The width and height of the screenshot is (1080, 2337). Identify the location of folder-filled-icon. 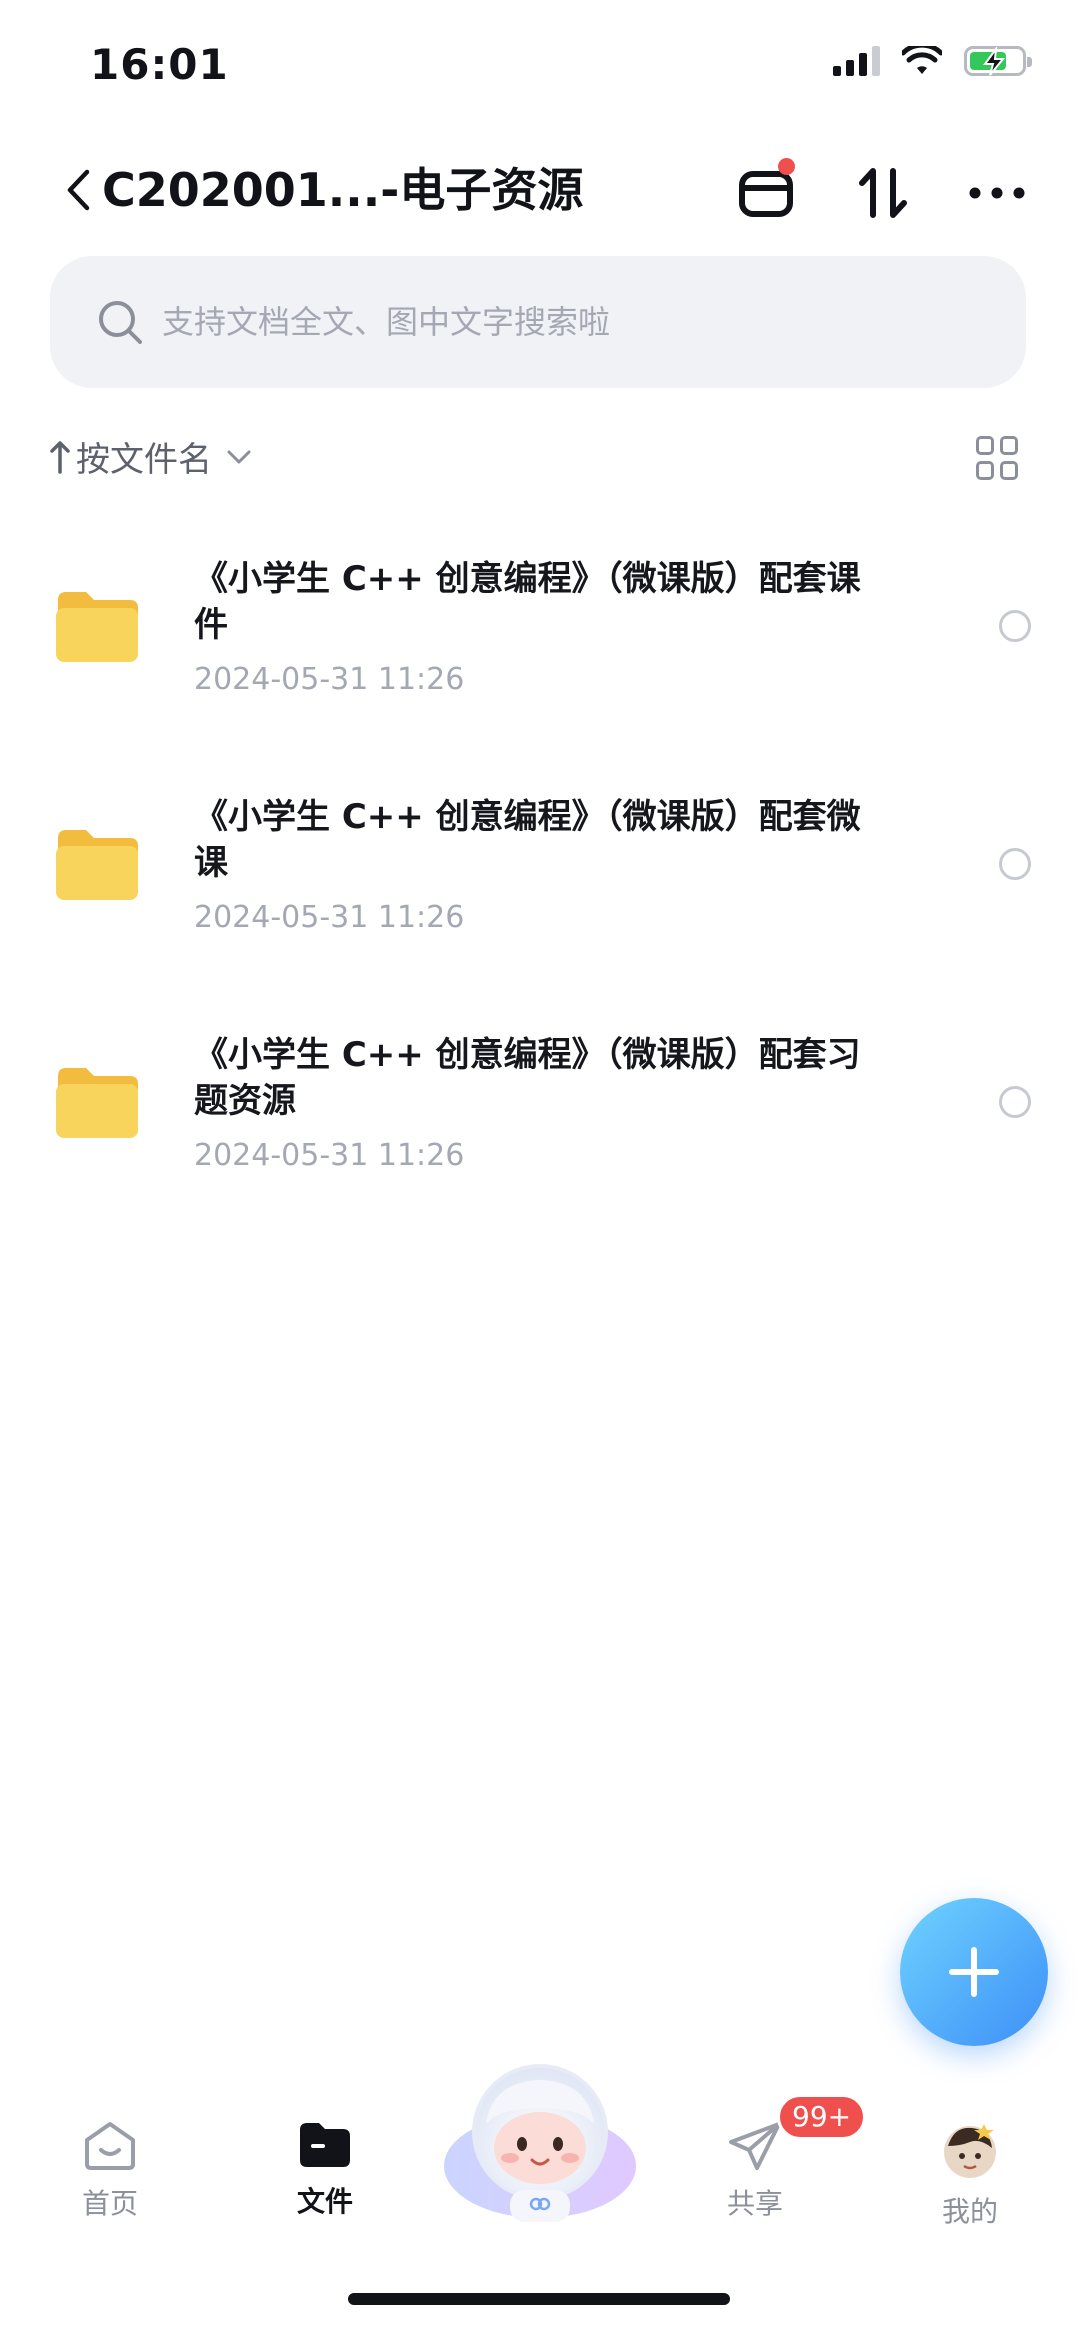
(325, 2145).